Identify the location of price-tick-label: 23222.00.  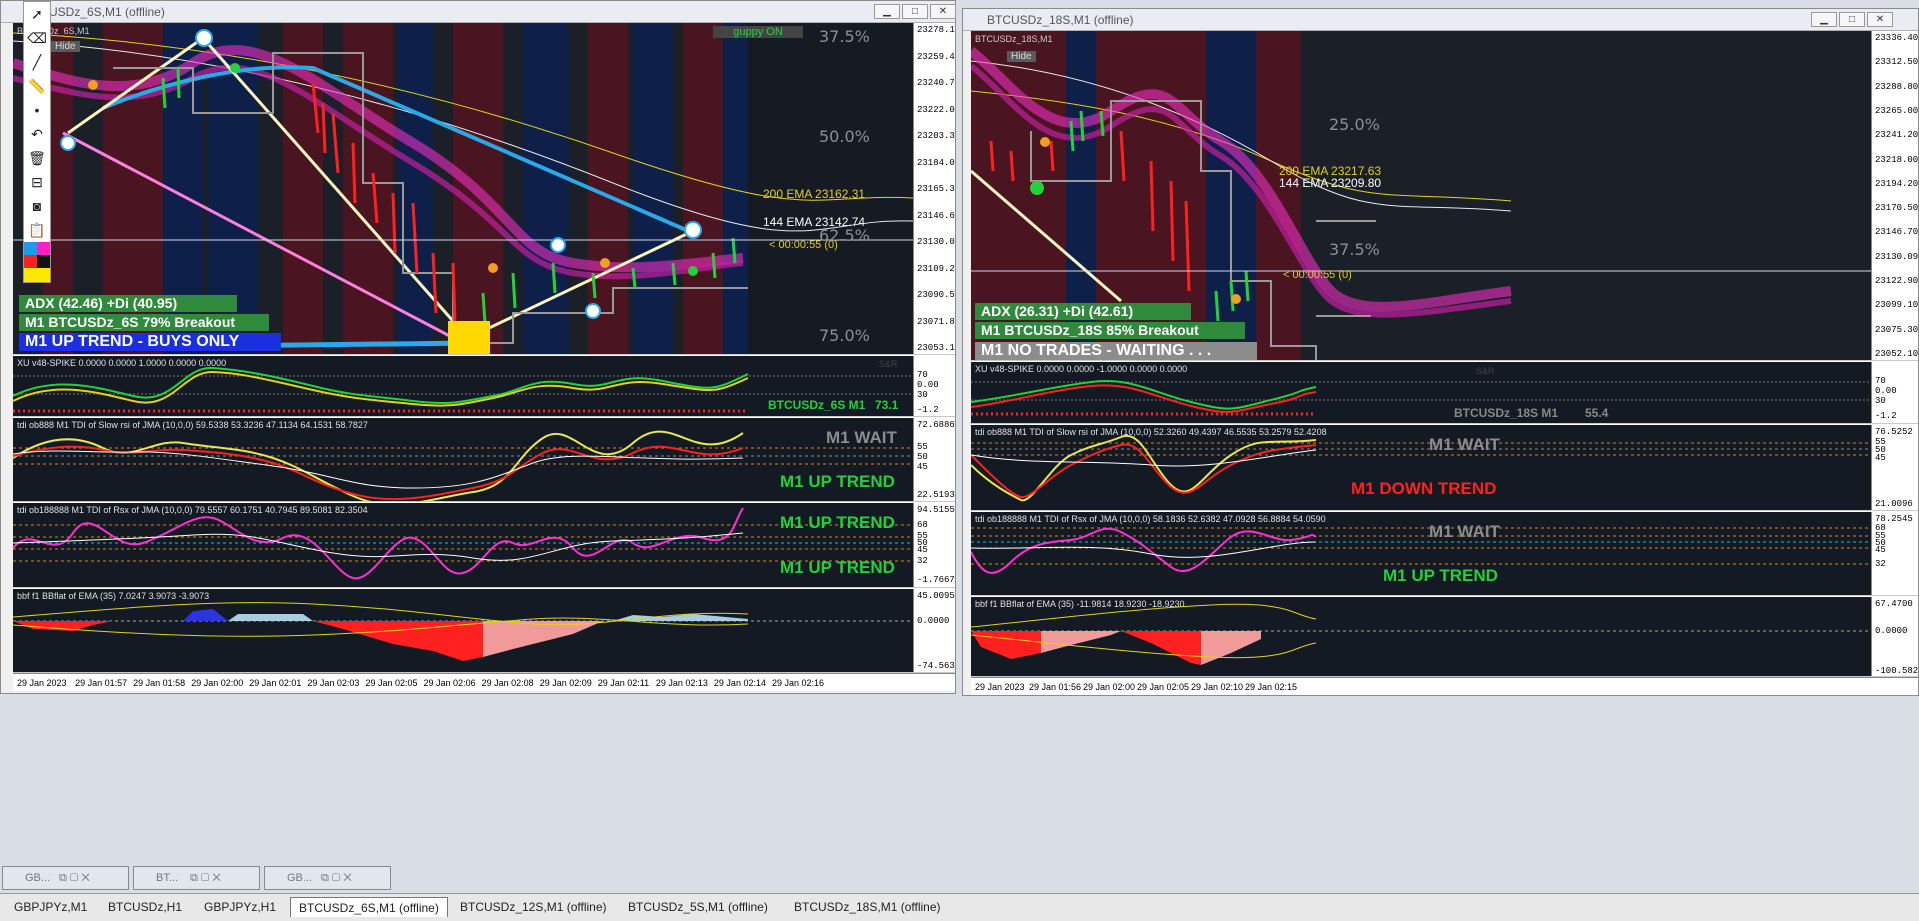
(936, 109).